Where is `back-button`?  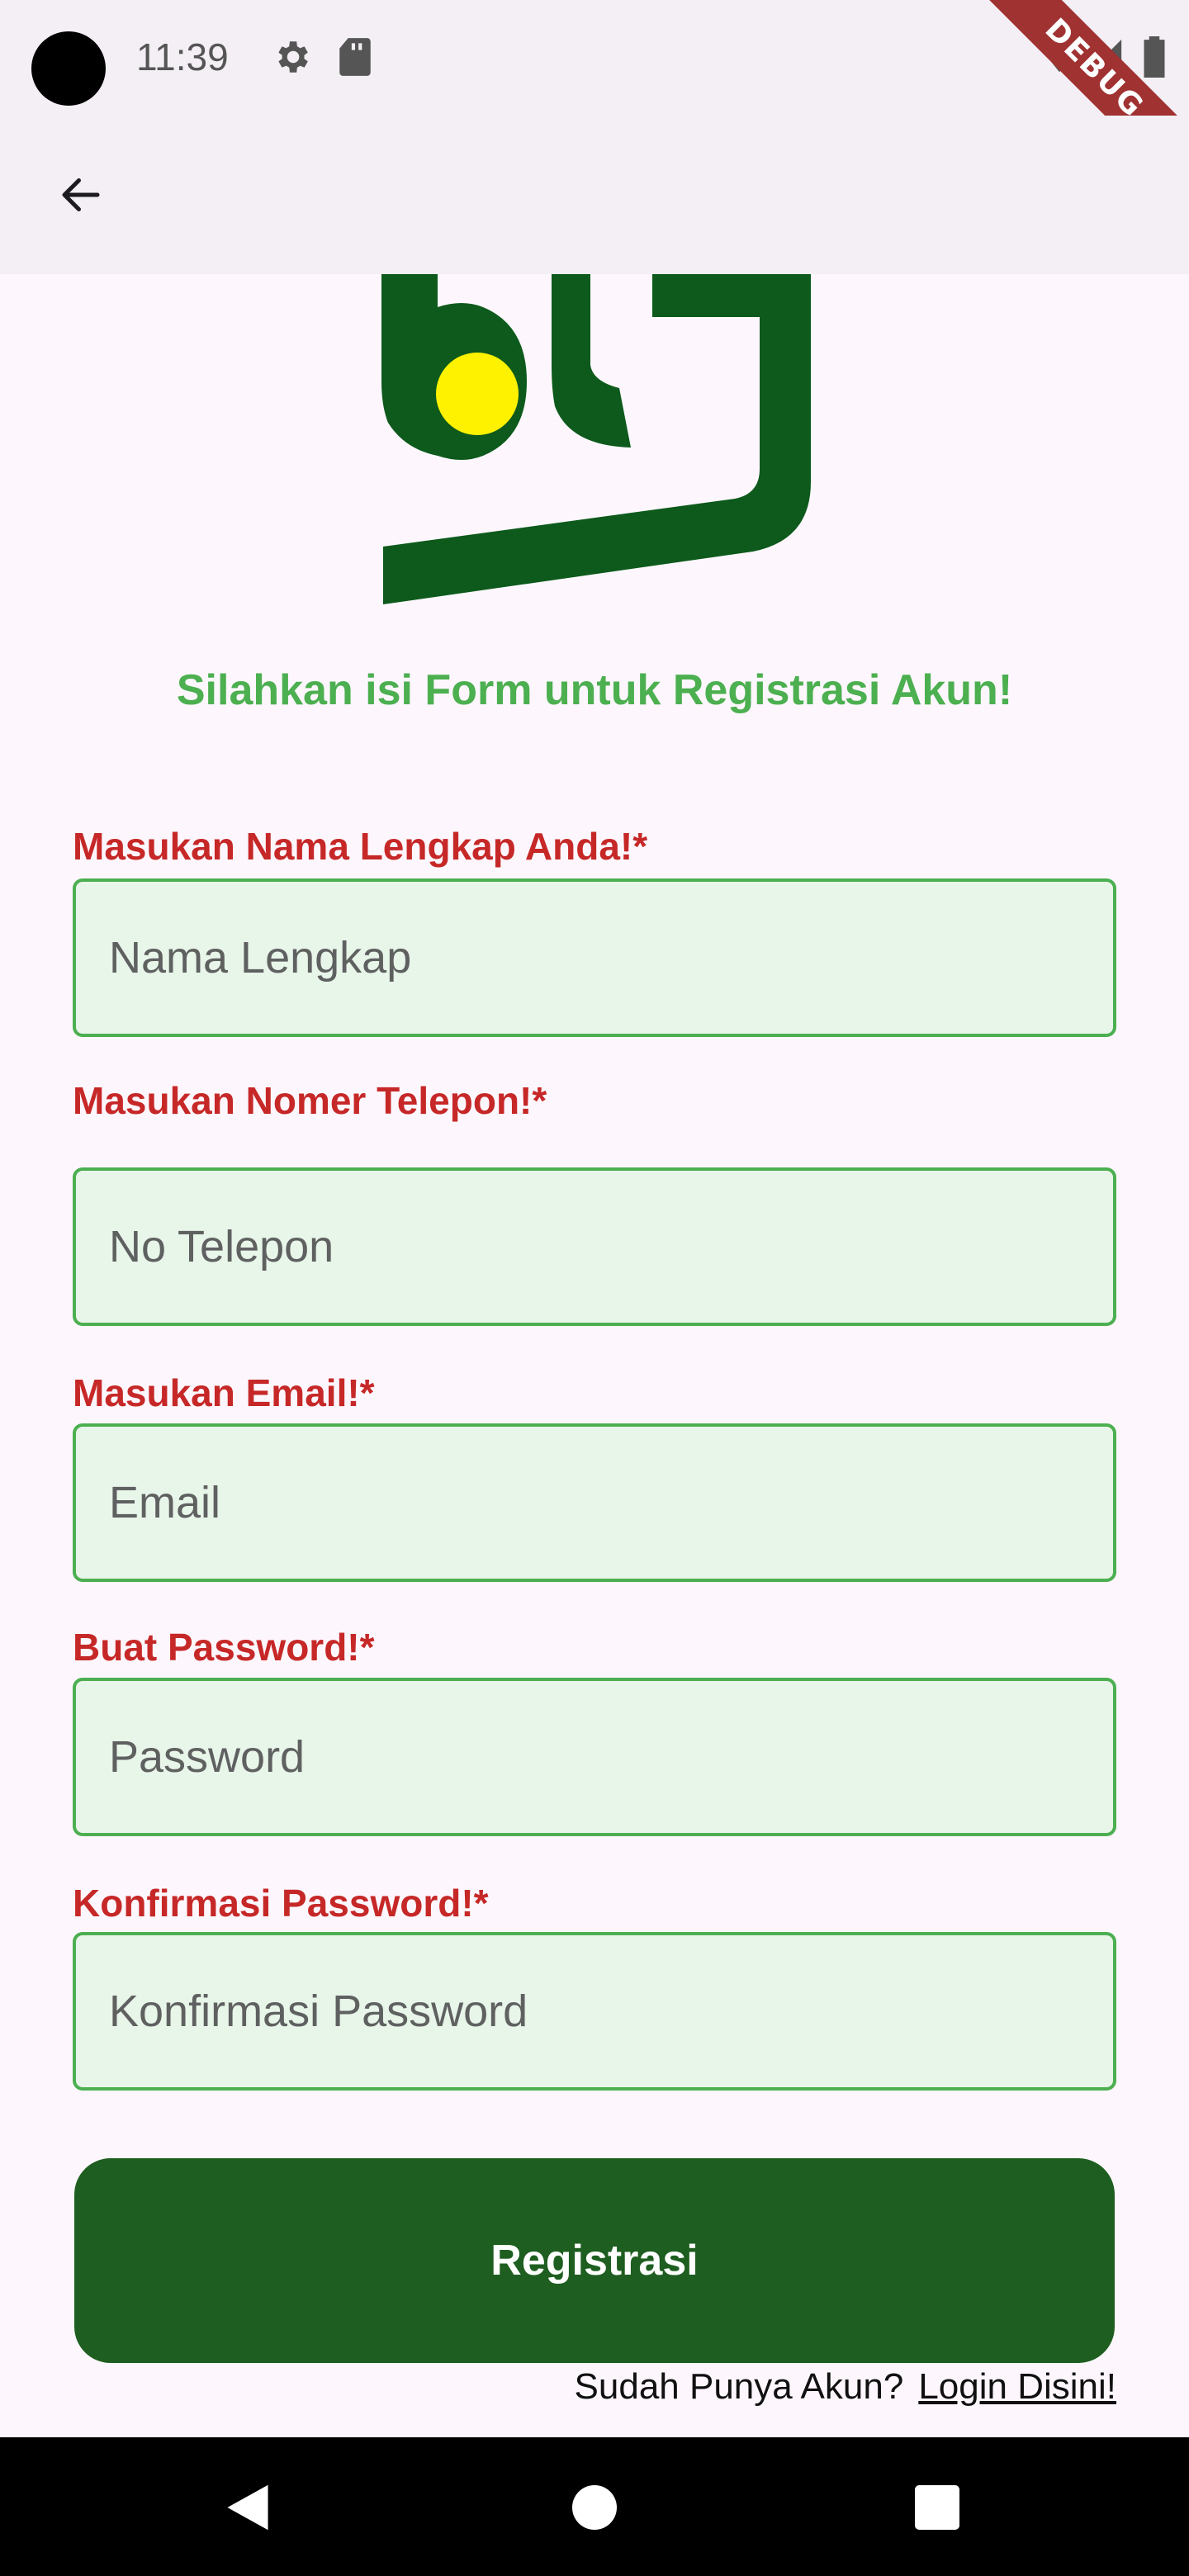 back-button is located at coordinates (81, 195).